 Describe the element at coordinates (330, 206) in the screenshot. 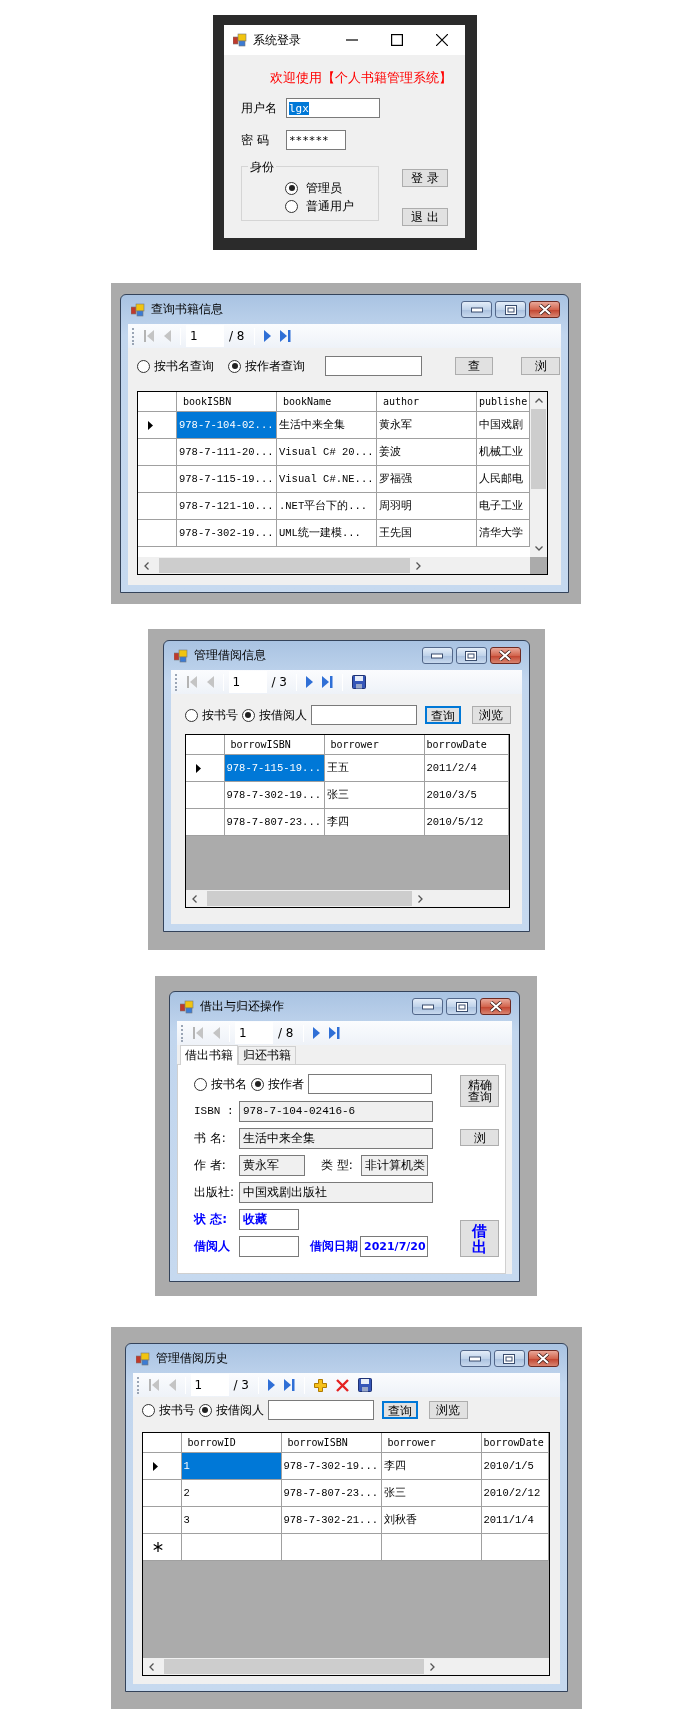

I see `radio-label: 普通用户` at that location.